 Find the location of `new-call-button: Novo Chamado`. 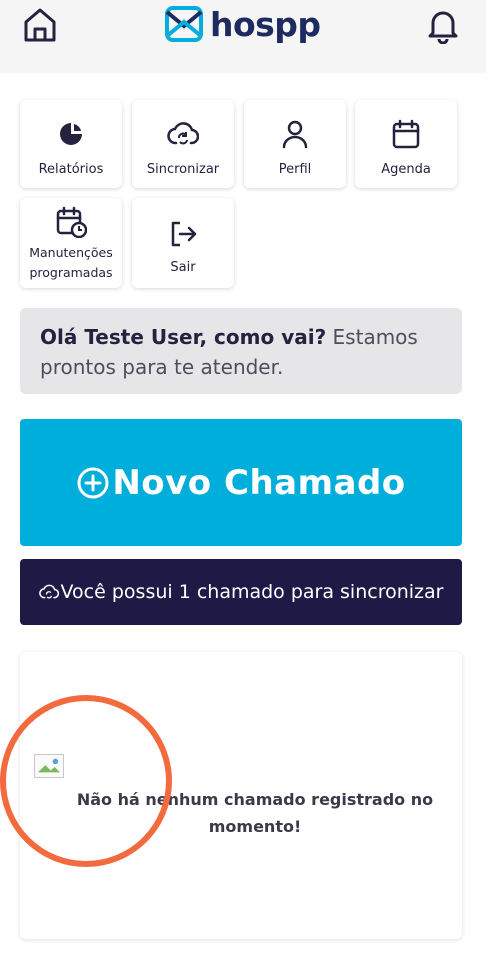

new-call-button: Novo Chamado is located at coordinates (241, 482).